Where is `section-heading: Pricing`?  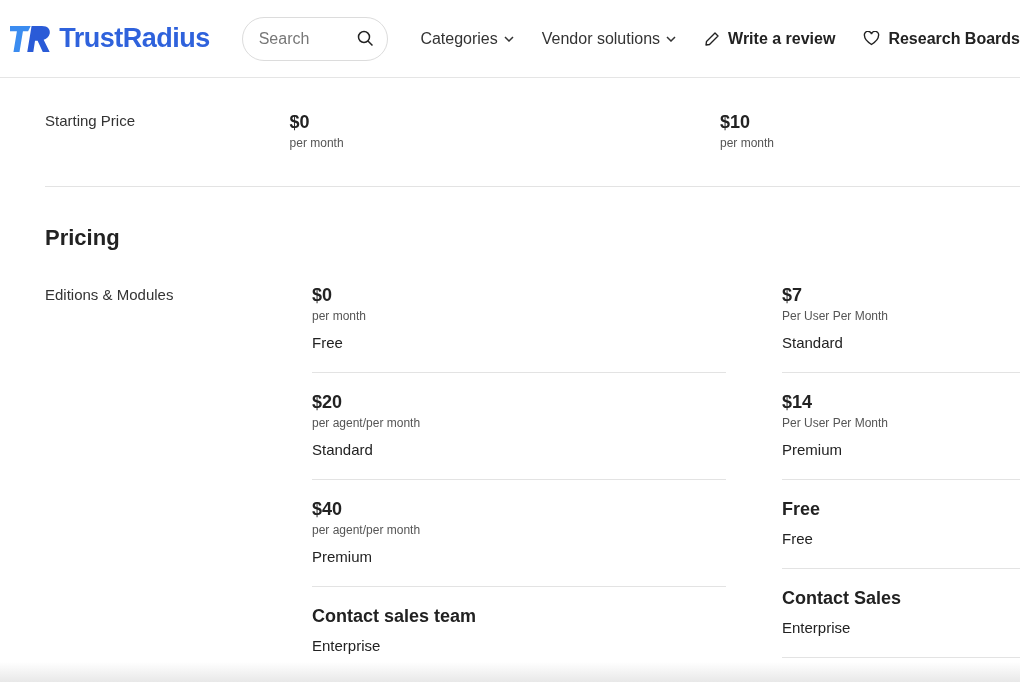 section-heading: Pricing is located at coordinates (83, 238).